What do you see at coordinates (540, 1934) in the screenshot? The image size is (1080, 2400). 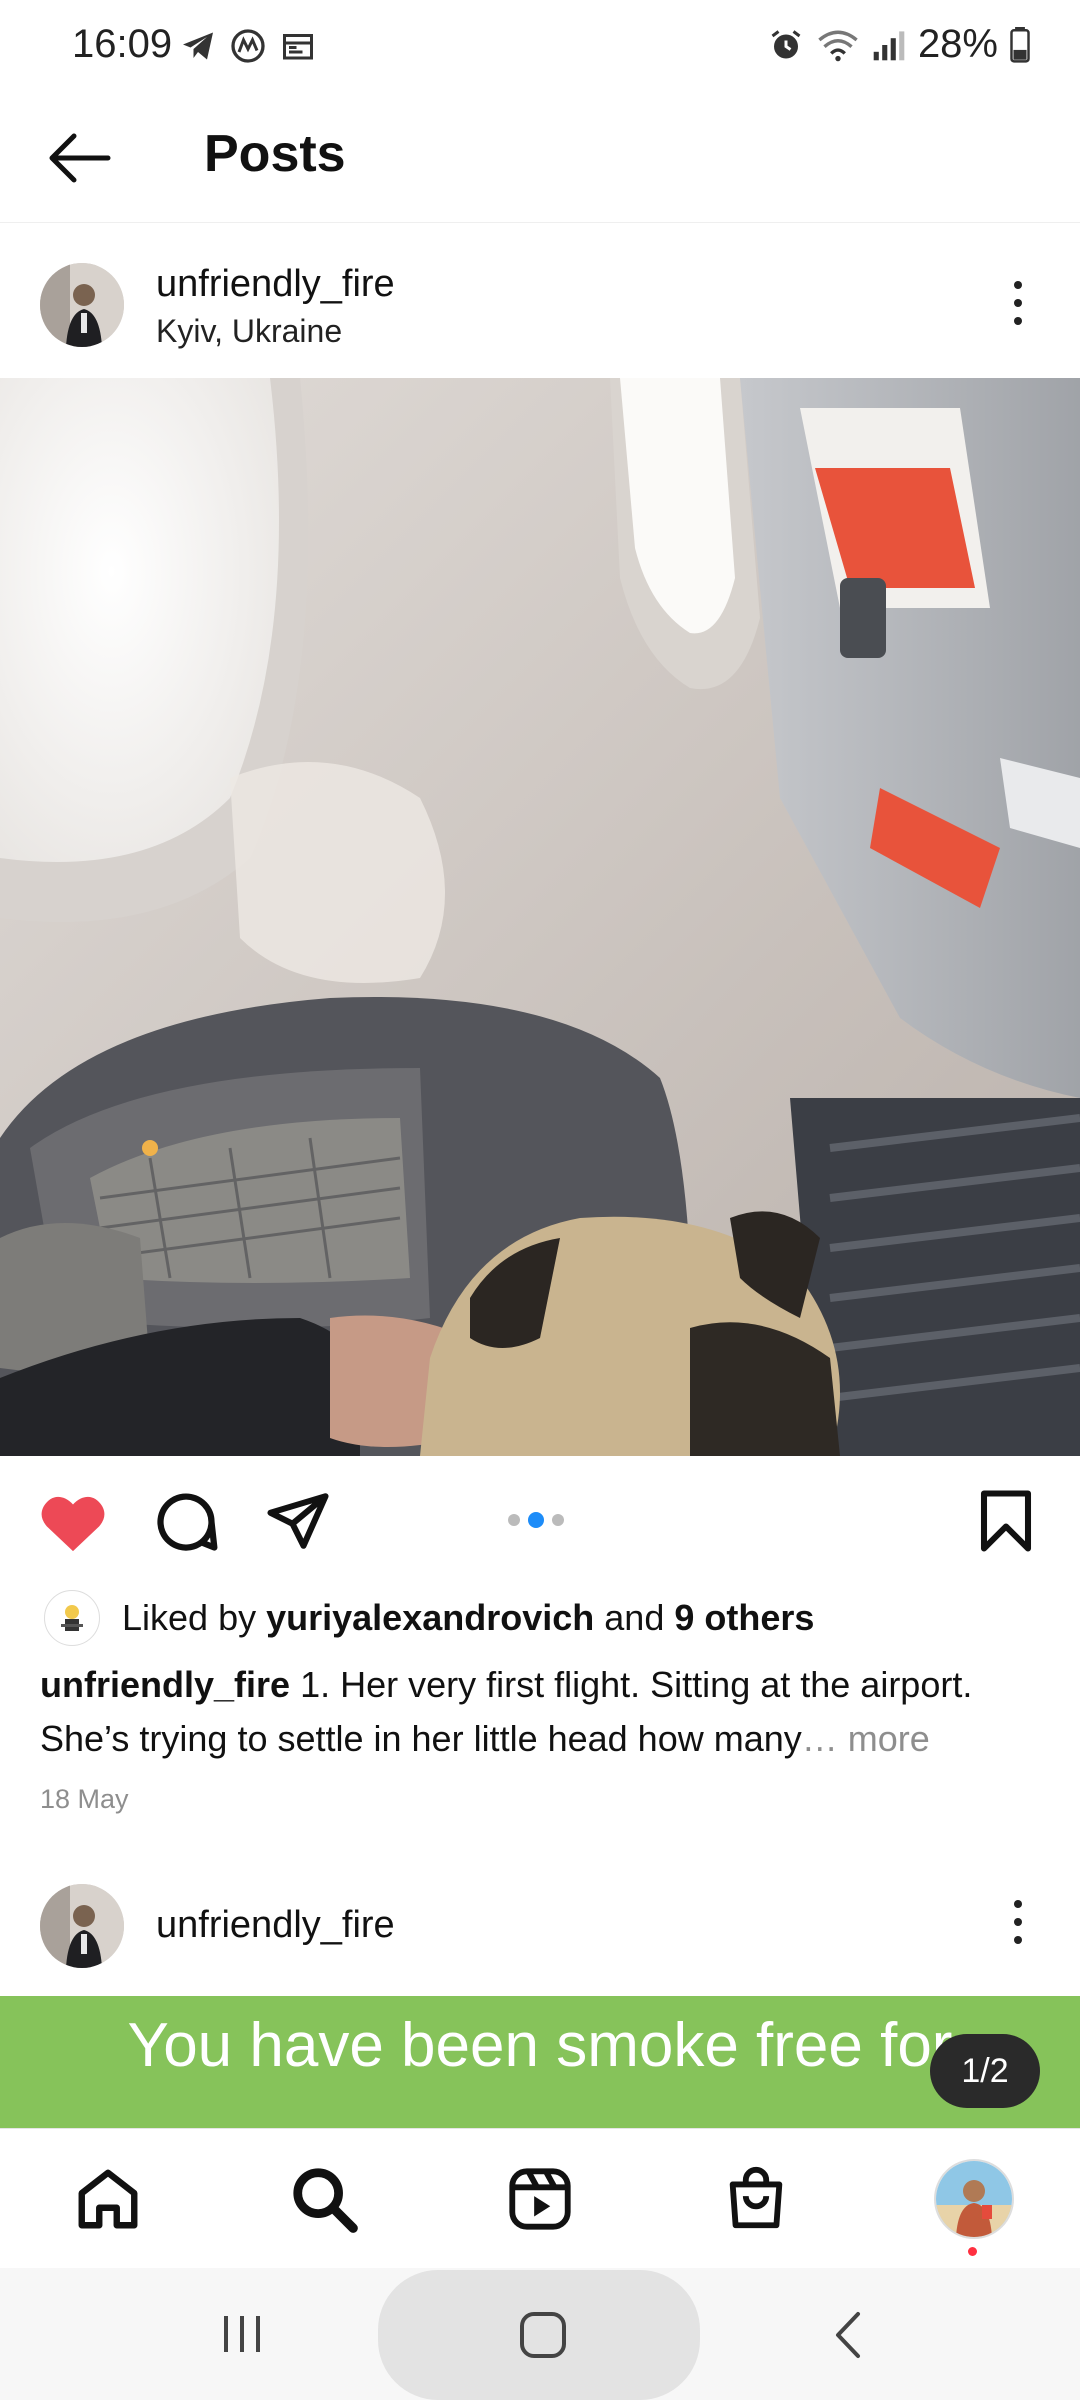 I see `next-post-header: unfriendly_fire` at bounding box center [540, 1934].